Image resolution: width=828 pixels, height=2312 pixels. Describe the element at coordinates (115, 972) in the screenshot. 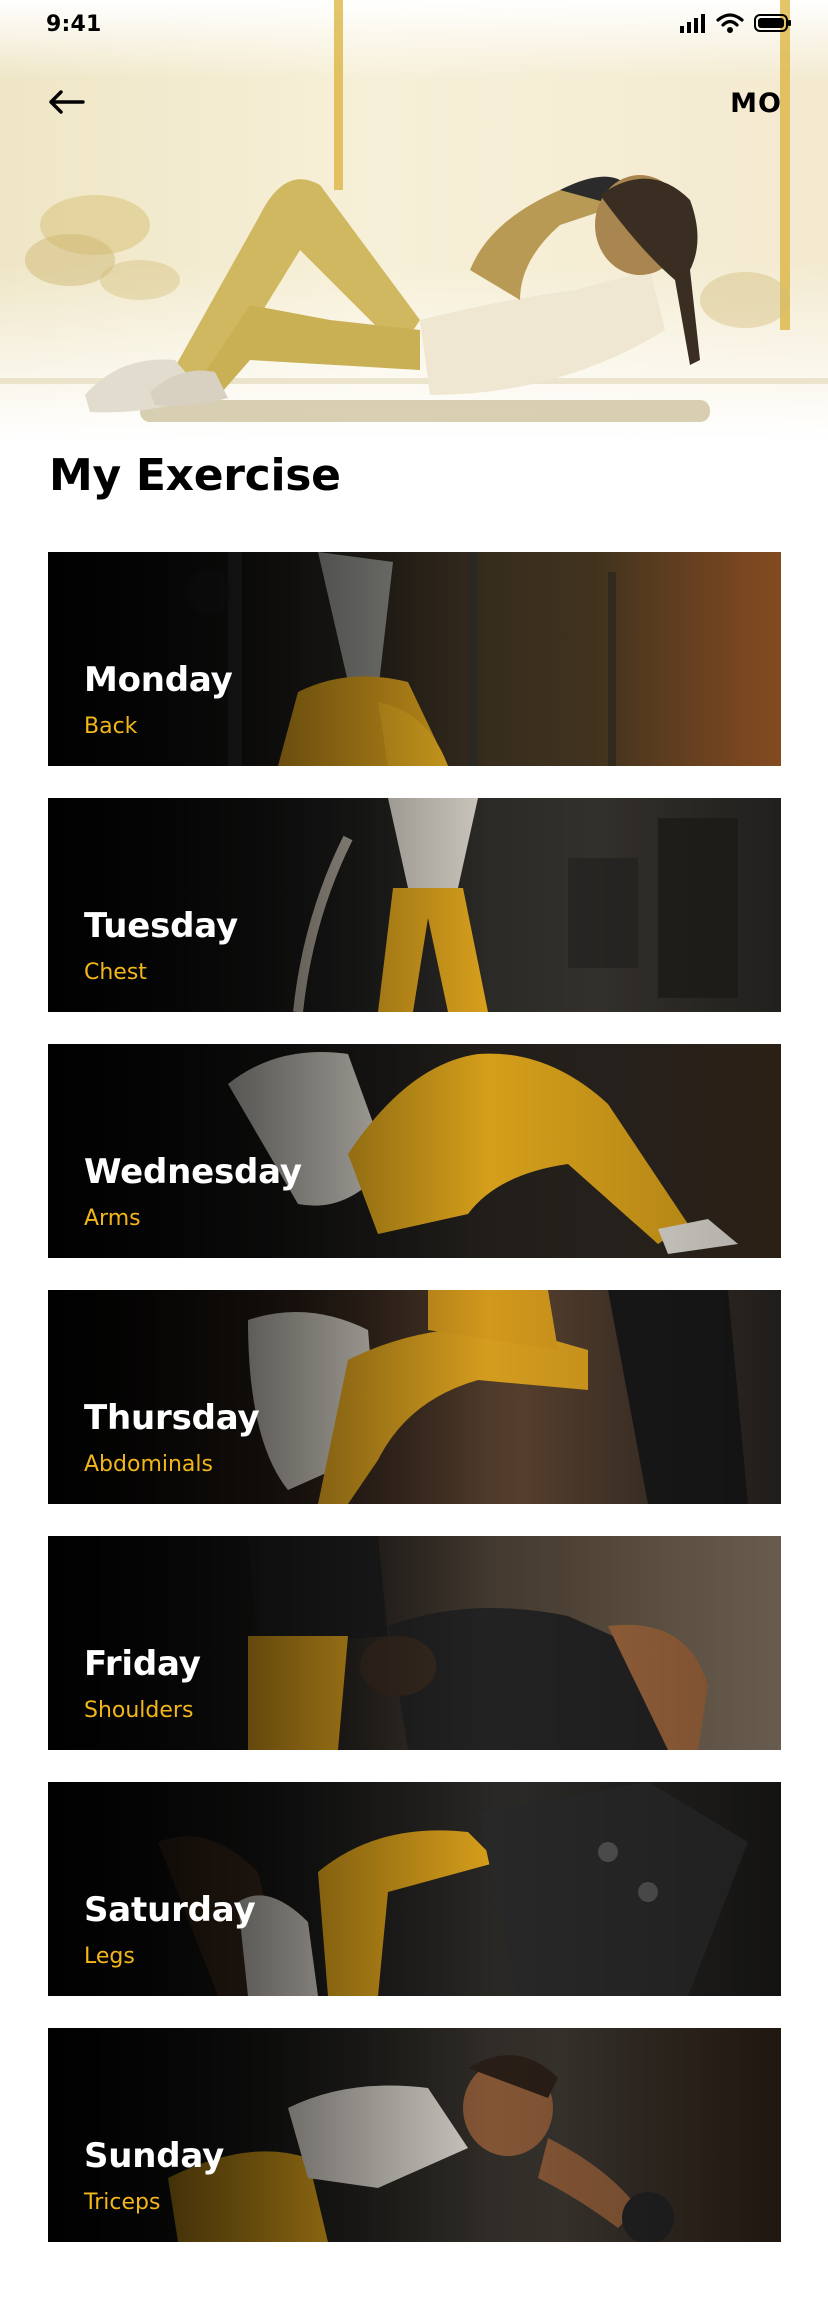

I see `exercise-muscle: Chest` at that location.